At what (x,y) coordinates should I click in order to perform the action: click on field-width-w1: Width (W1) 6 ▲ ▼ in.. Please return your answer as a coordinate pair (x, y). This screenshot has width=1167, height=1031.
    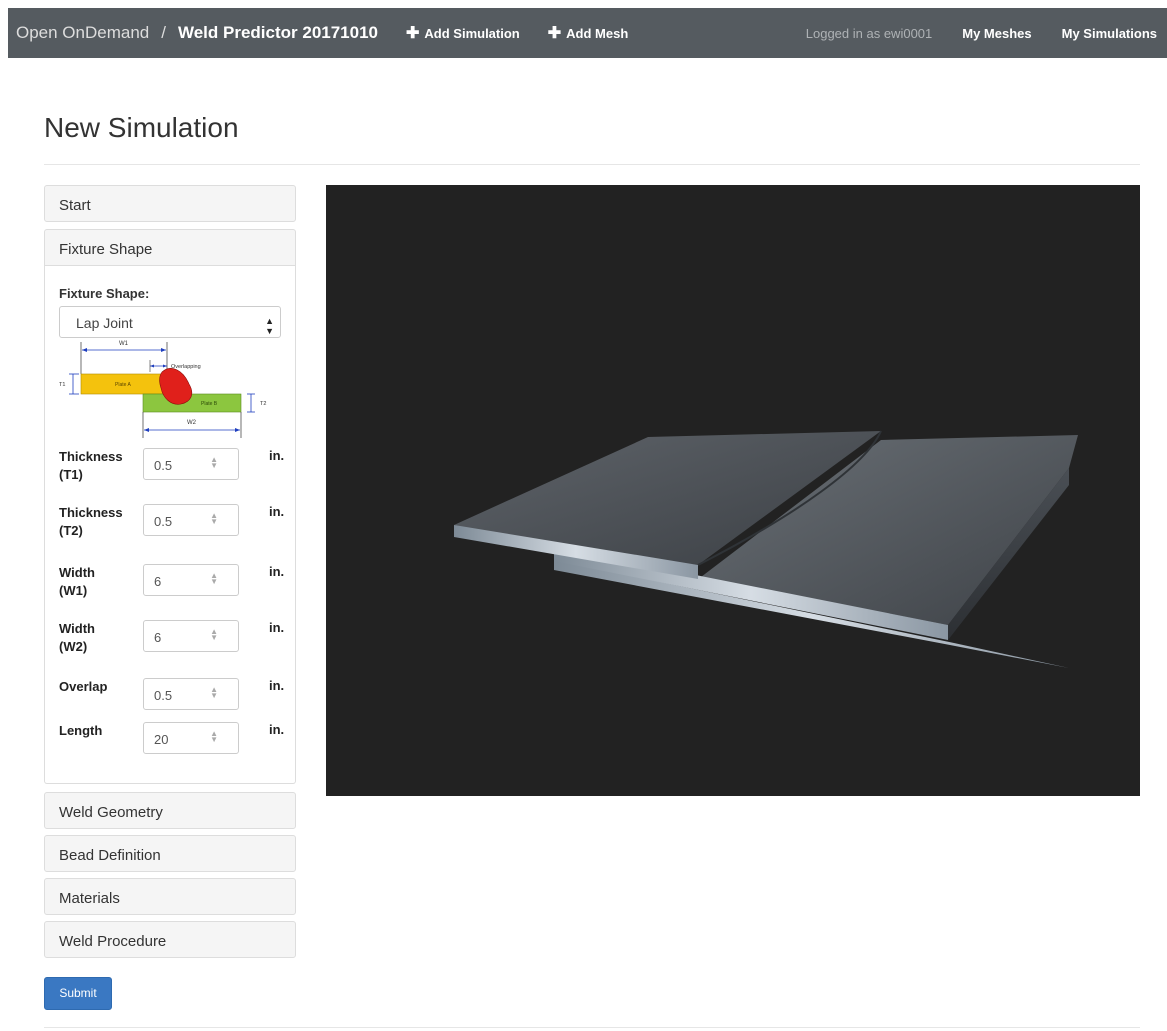
    Looking at the image, I should click on (177, 584).